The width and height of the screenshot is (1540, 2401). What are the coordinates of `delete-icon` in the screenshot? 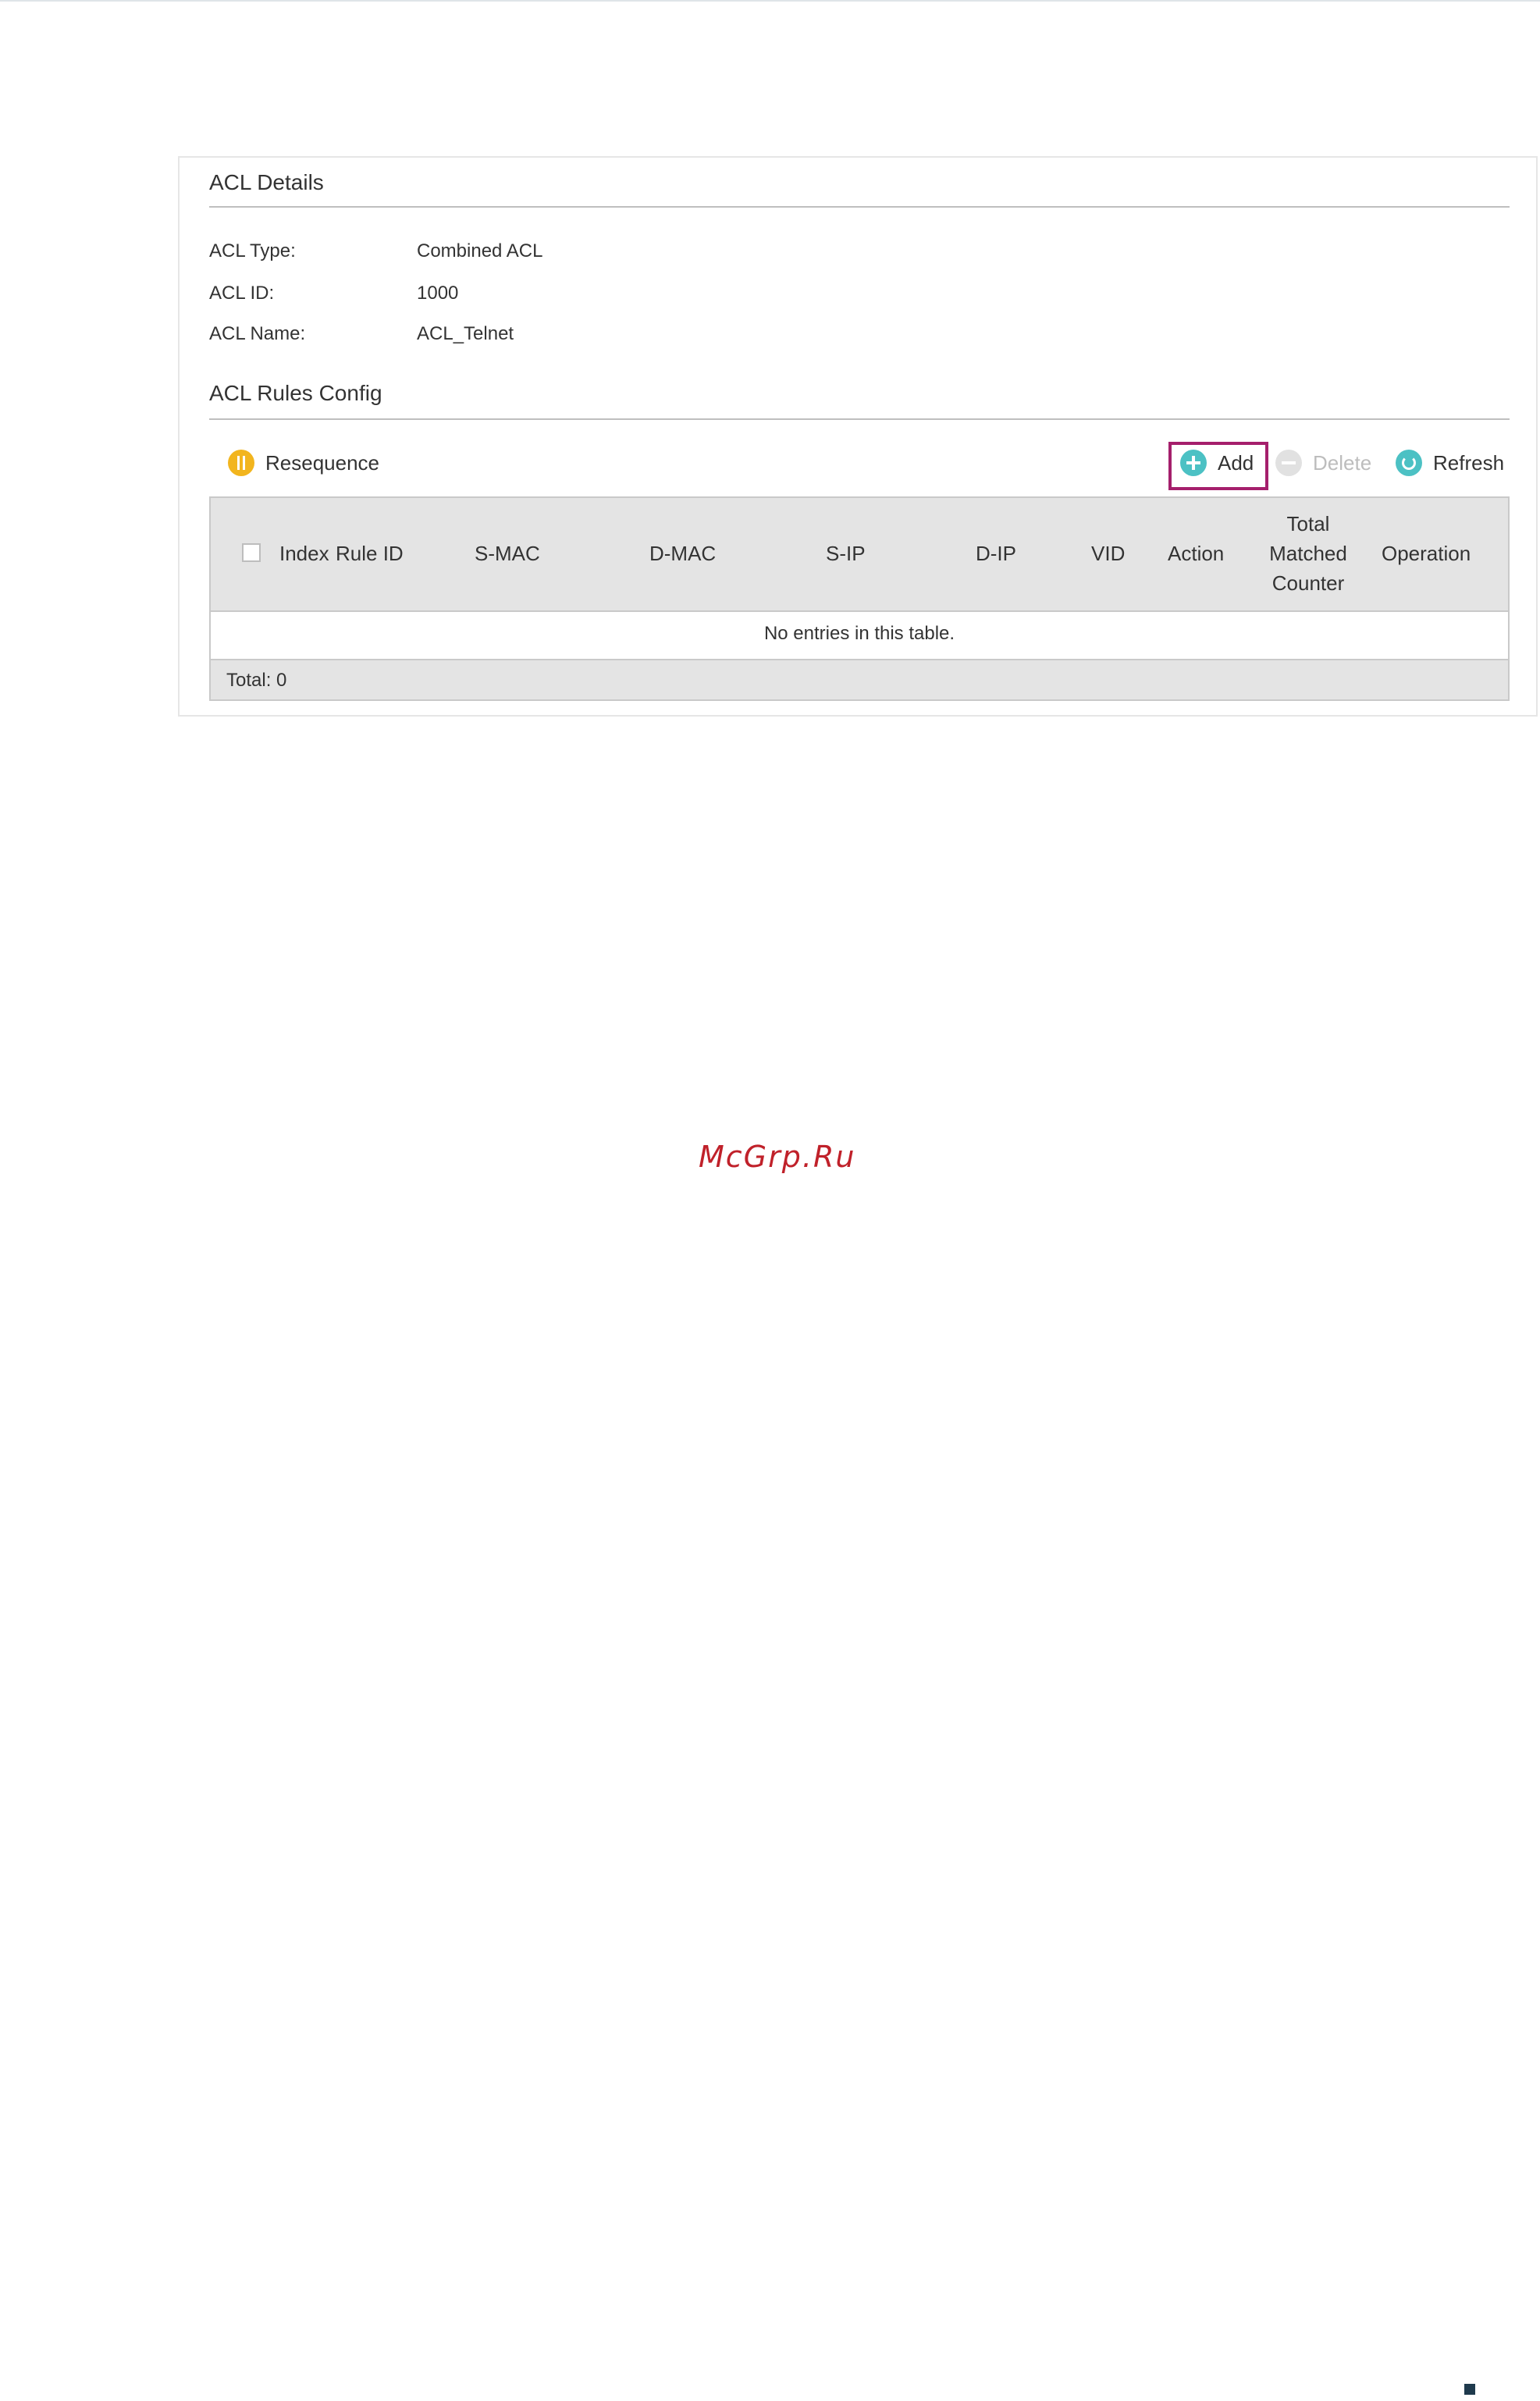 It's located at (1288, 463).